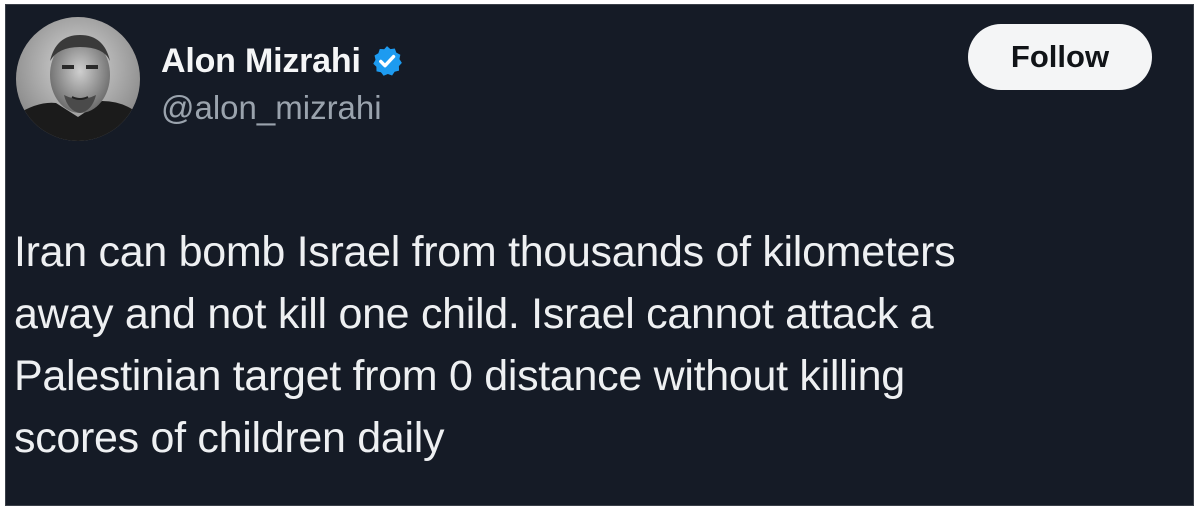 Image resolution: width=1200 pixels, height=512 pixels. I want to click on author-name: Alon Mizrahi, so click(261, 61).